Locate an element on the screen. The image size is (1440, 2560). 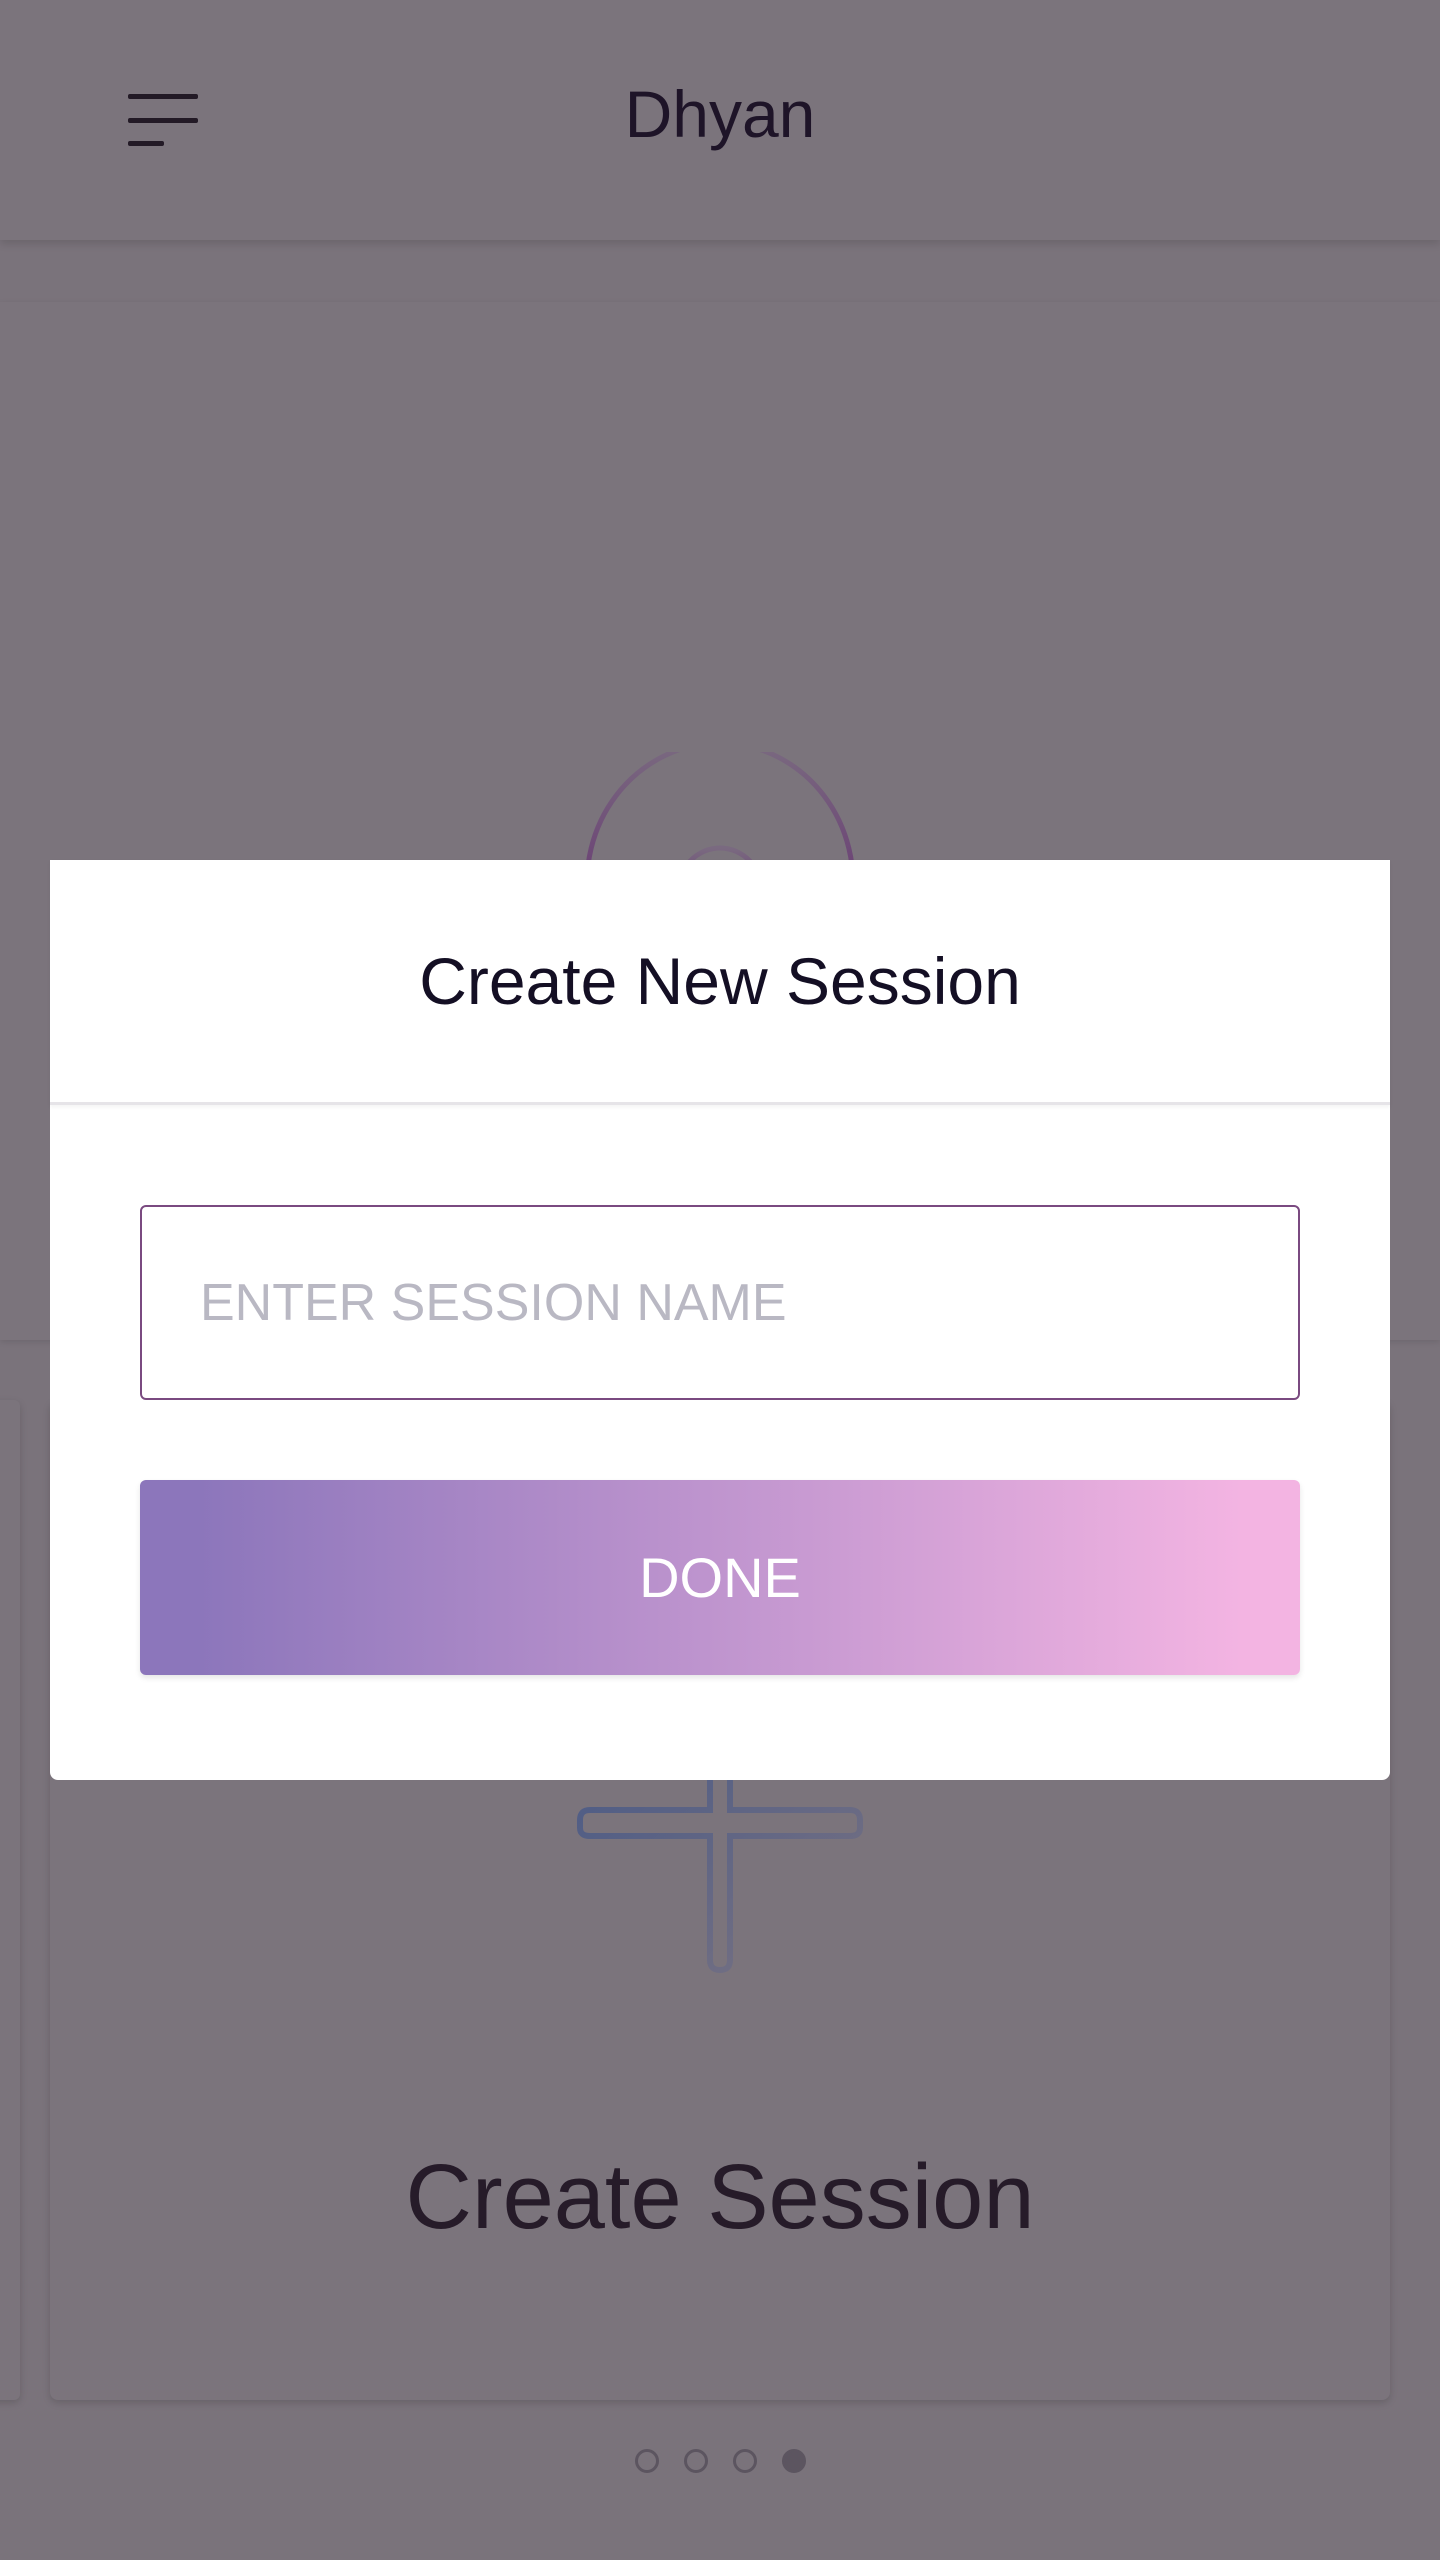
app-header: Dhyan is located at coordinates (720, 120).